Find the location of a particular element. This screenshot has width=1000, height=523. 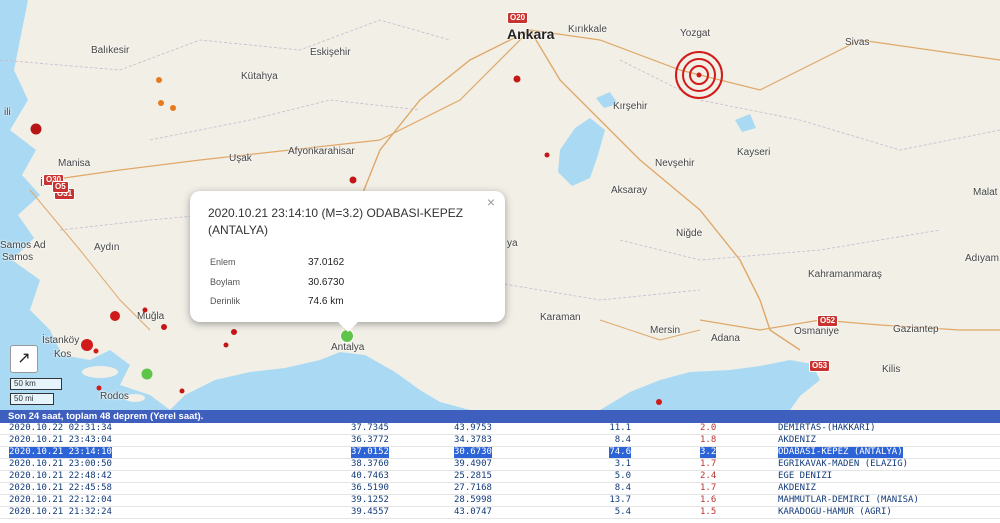

row-magnitude: 2.0 is located at coordinates (708, 428).